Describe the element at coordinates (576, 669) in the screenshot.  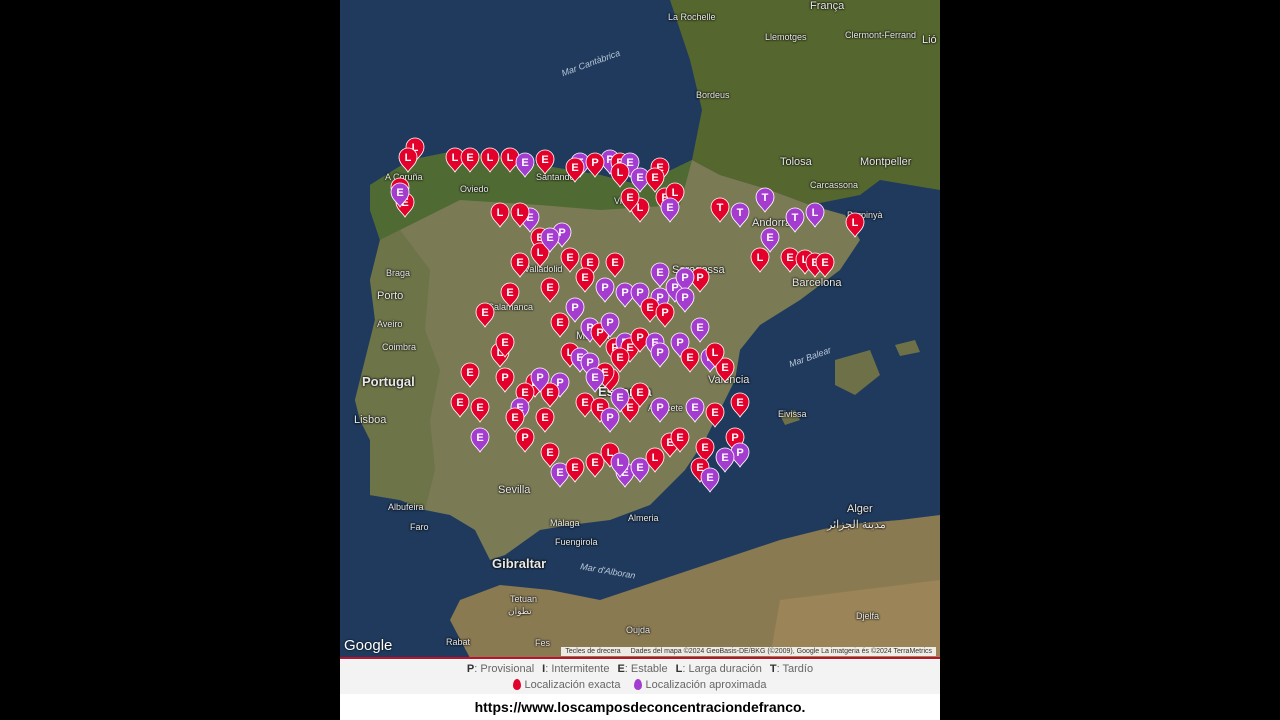
I see `legend-type-intermitente: I: Intermitente` at that location.